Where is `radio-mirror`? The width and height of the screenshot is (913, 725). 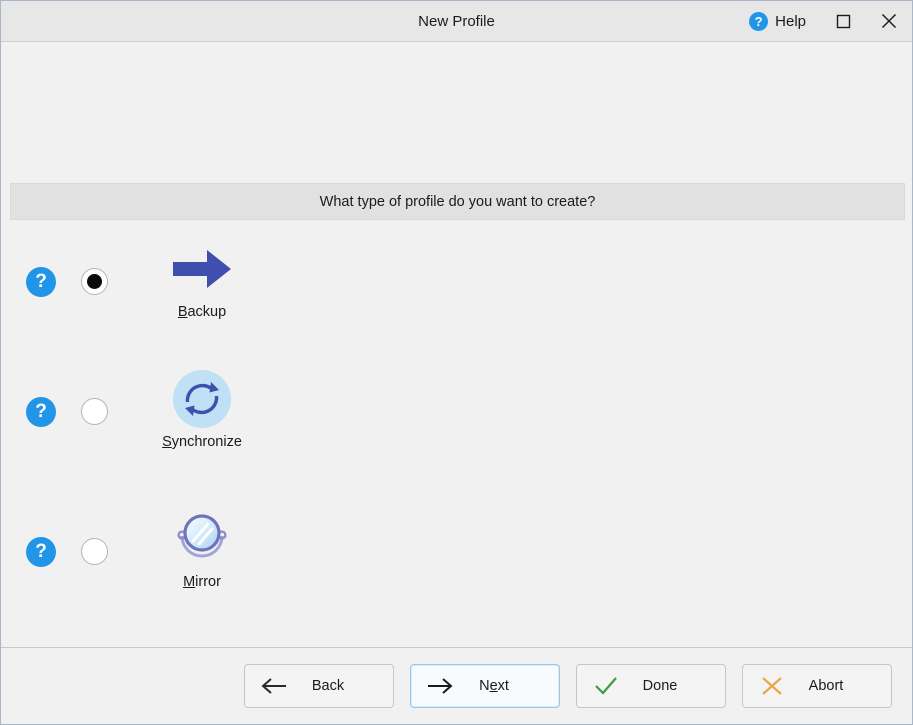
radio-mirror is located at coordinates (94, 551).